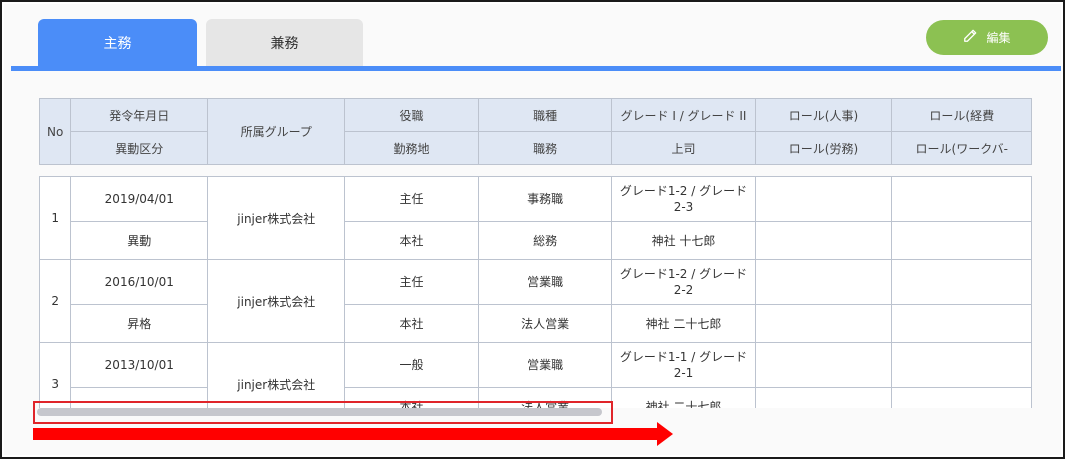 The height and width of the screenshot is (459, 1065). What do you see at coordinates (683, 148) in the screenshot?
I see `col-header-boss: 上司` at bounding box center [683, 148].